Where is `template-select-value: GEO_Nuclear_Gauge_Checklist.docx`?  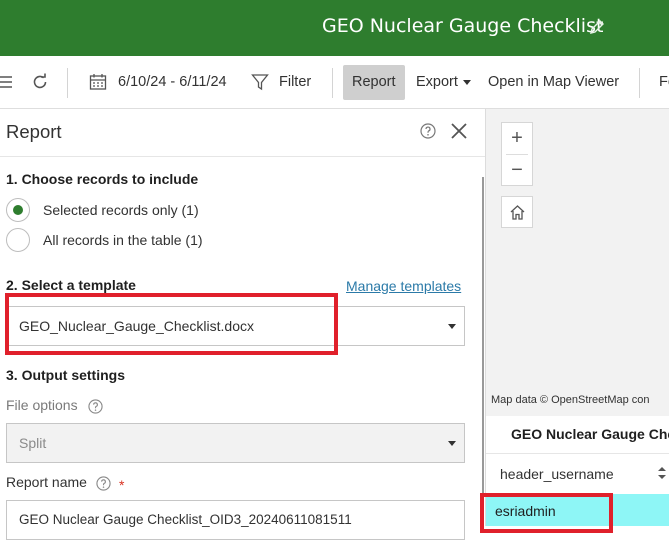
template-select-value: GEO_Nuclear_Gauge_Checklist.docx is located at coordinates (137, 326).